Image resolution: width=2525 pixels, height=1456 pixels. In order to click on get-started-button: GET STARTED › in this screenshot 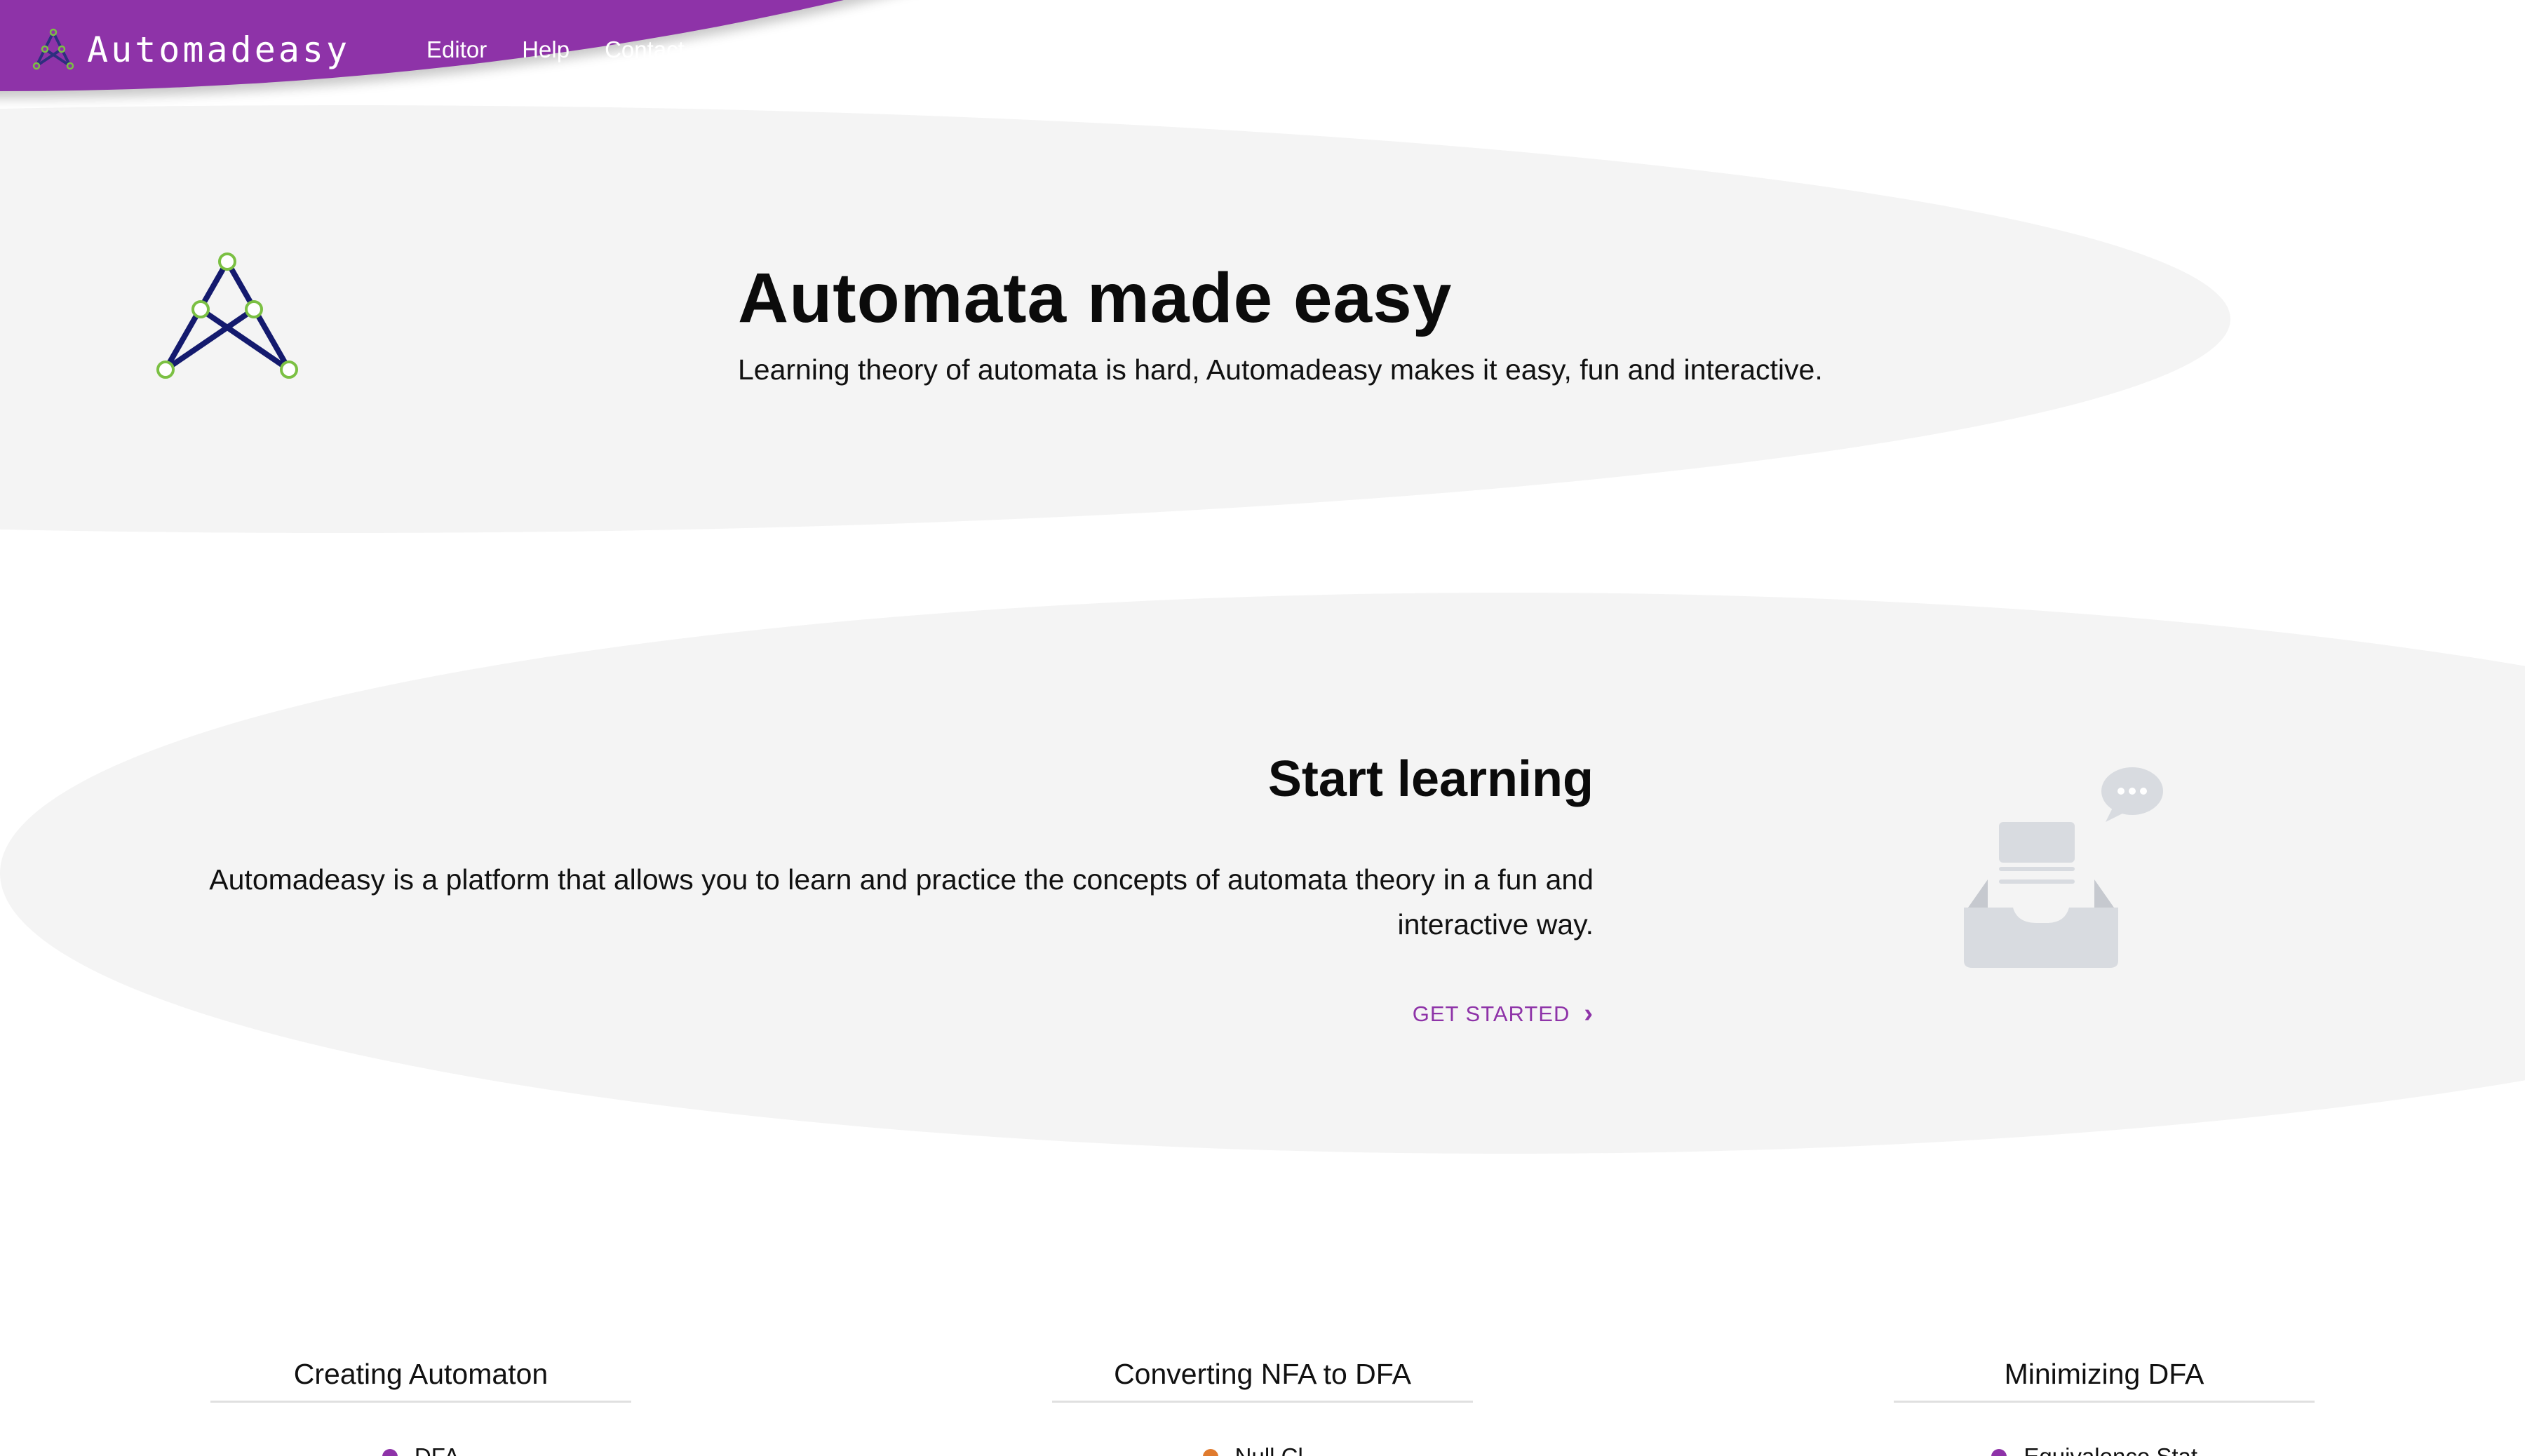, I will do `click(1503, 1014)`.